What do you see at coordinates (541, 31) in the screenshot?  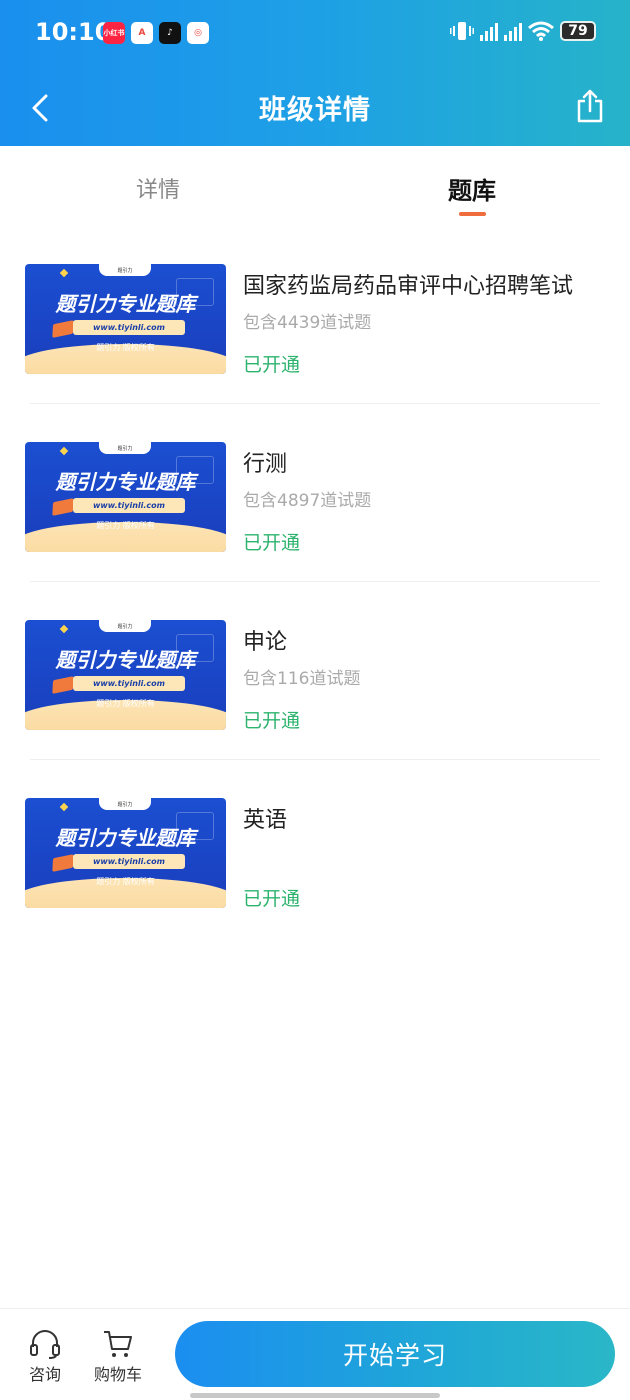 I see `wifi-icon` at bounding box center [541, 31].